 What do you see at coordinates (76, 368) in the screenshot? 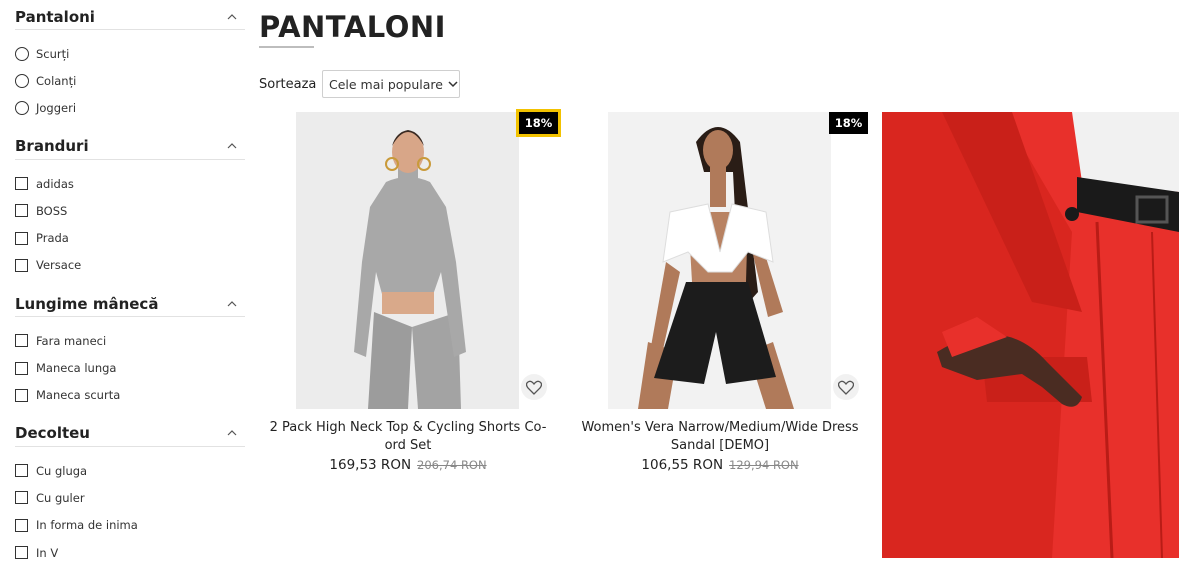
I see `filter-option-label: Maneca lunga` at bounding box center [76, 368].